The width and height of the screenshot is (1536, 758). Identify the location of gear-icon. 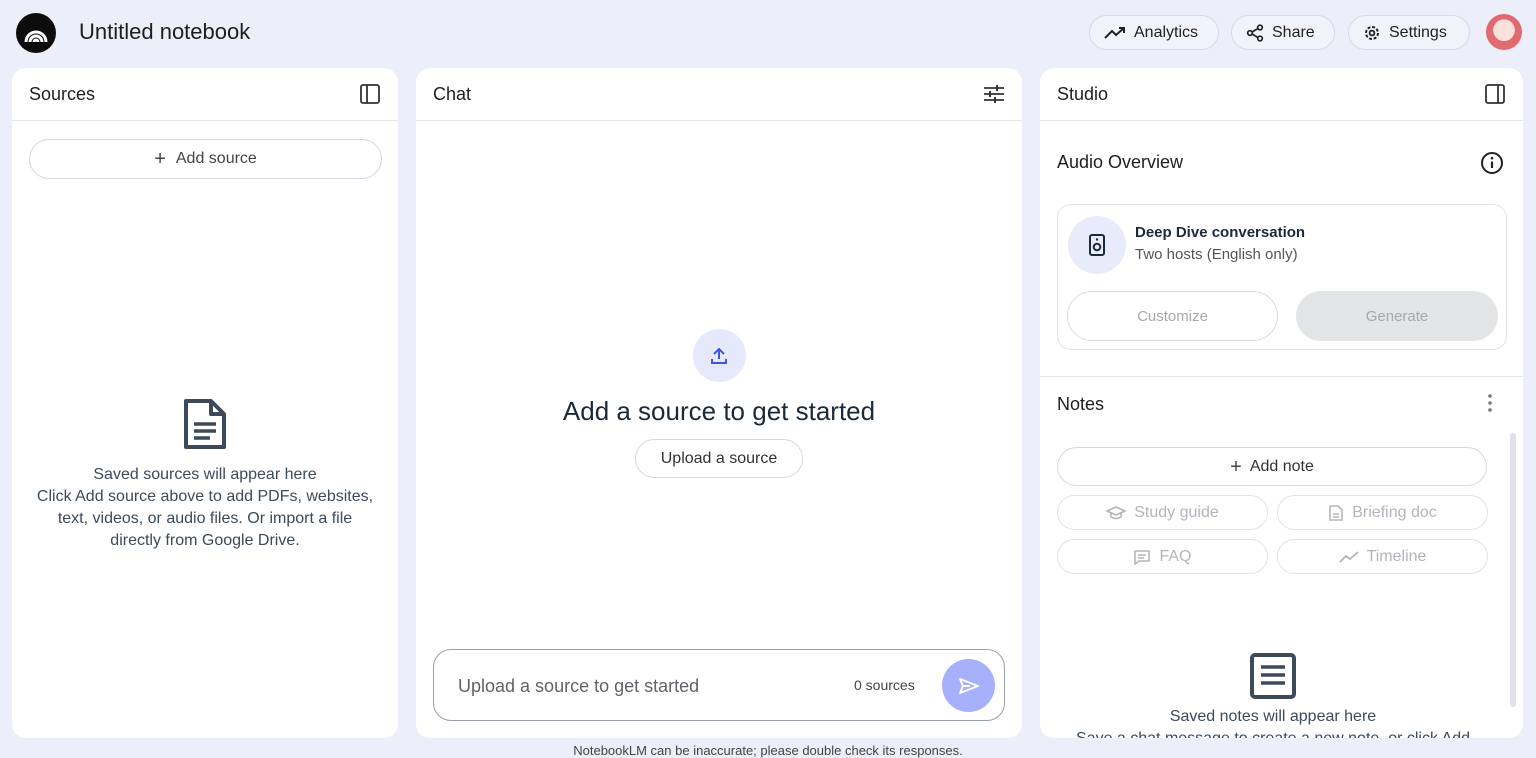
(1372, 32).